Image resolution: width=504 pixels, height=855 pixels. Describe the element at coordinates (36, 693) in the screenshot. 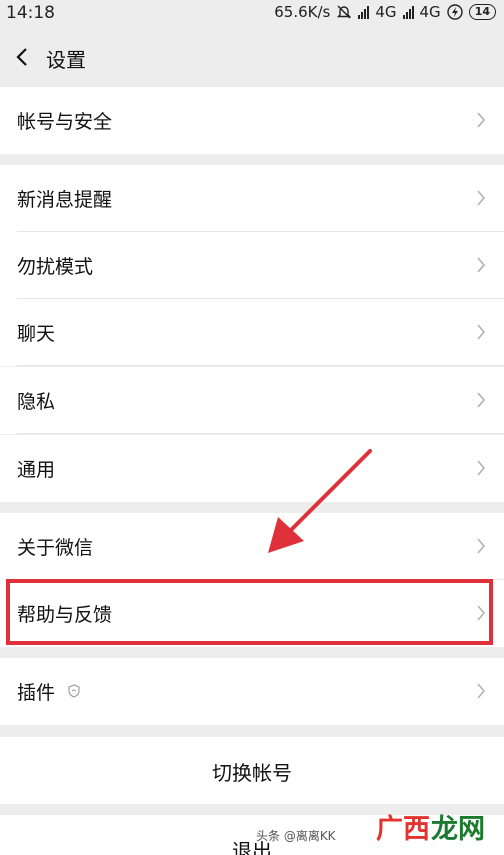

I see `row-label: 插件` at that location.